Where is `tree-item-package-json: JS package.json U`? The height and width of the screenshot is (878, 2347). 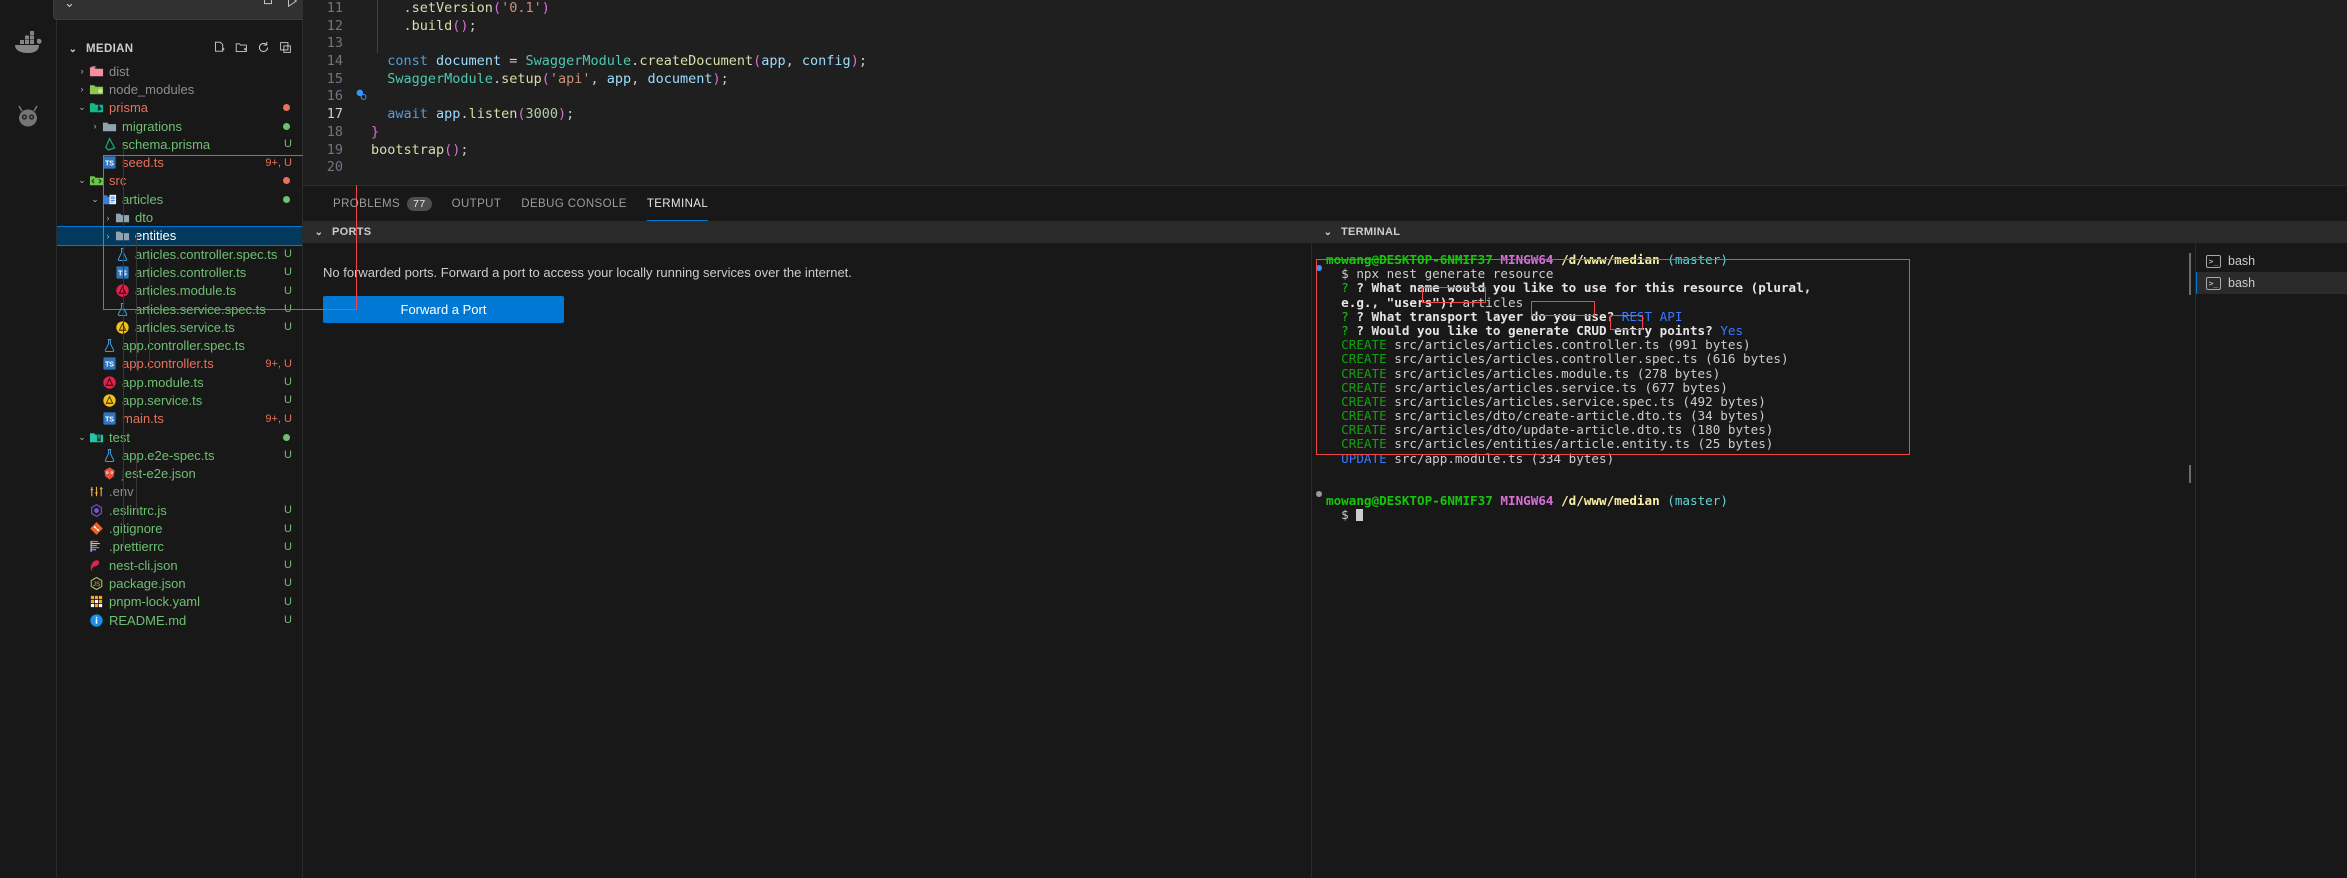
tree-item-package-json: JS package.json U is located at coordinates (179, 583).